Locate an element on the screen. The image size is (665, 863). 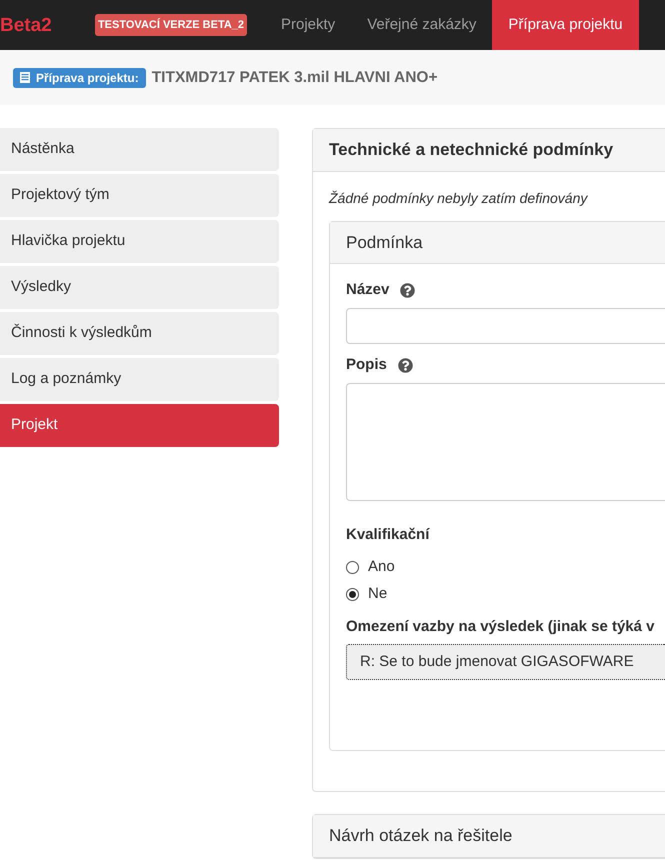
form-title: Podmínka is located at coordinates (384, 243).